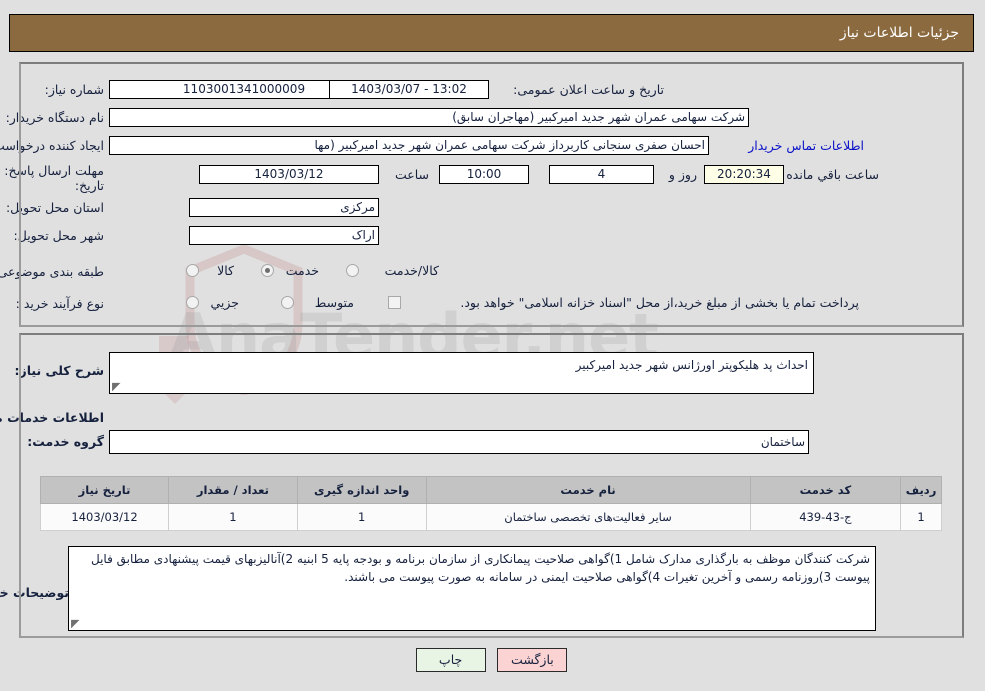  What do you see at coordinates (589, 517) in the screenshot?
I see `cell-service-name: سایر فعالیت‌های تخصصی ساختمان` at bounding box center [589, 517].